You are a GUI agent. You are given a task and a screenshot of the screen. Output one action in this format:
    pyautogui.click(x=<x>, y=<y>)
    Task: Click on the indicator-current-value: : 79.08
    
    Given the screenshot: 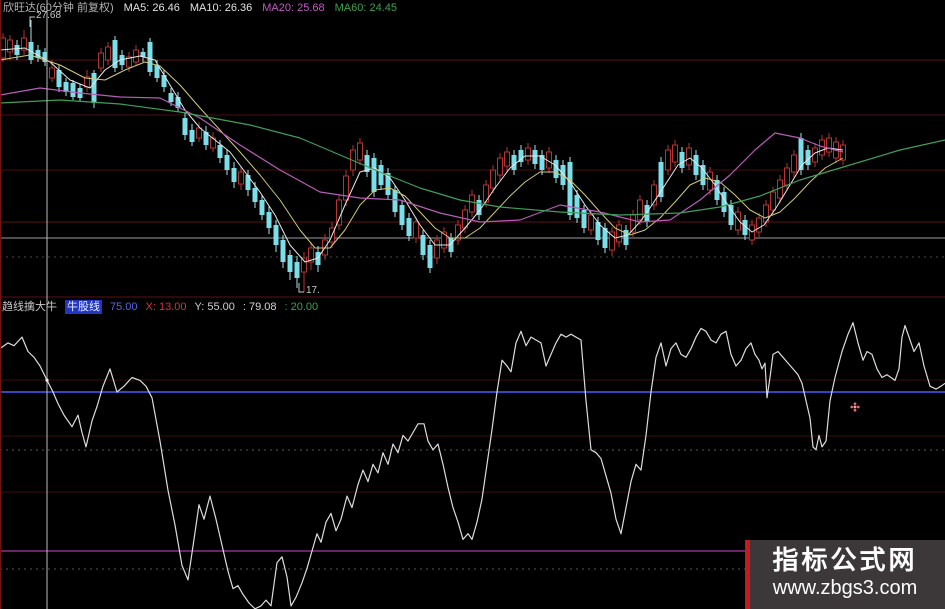 What is the action you would take?
    pyautogui.click(x=259, y=307)
    